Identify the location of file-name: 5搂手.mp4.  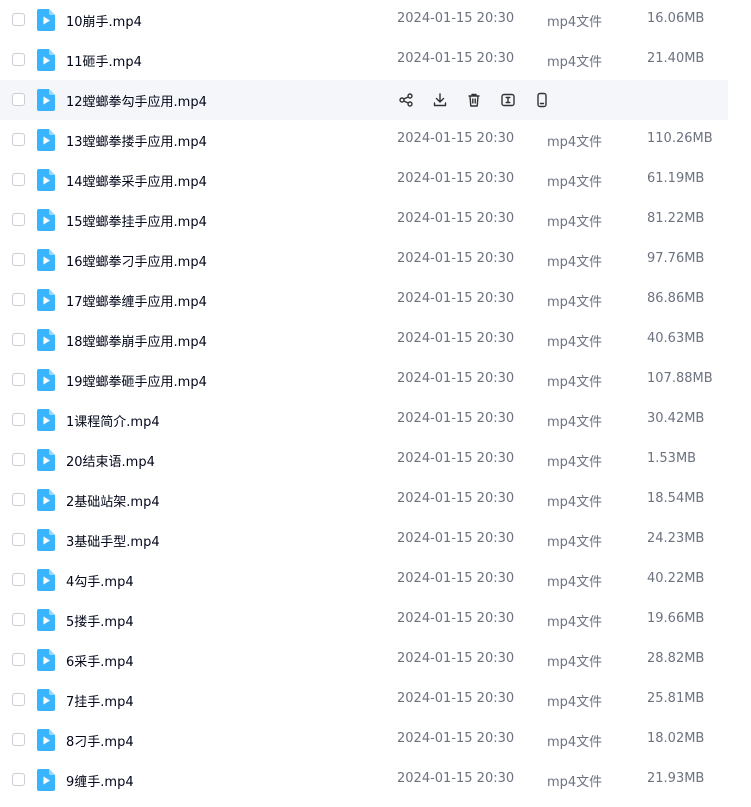
(100, 620).